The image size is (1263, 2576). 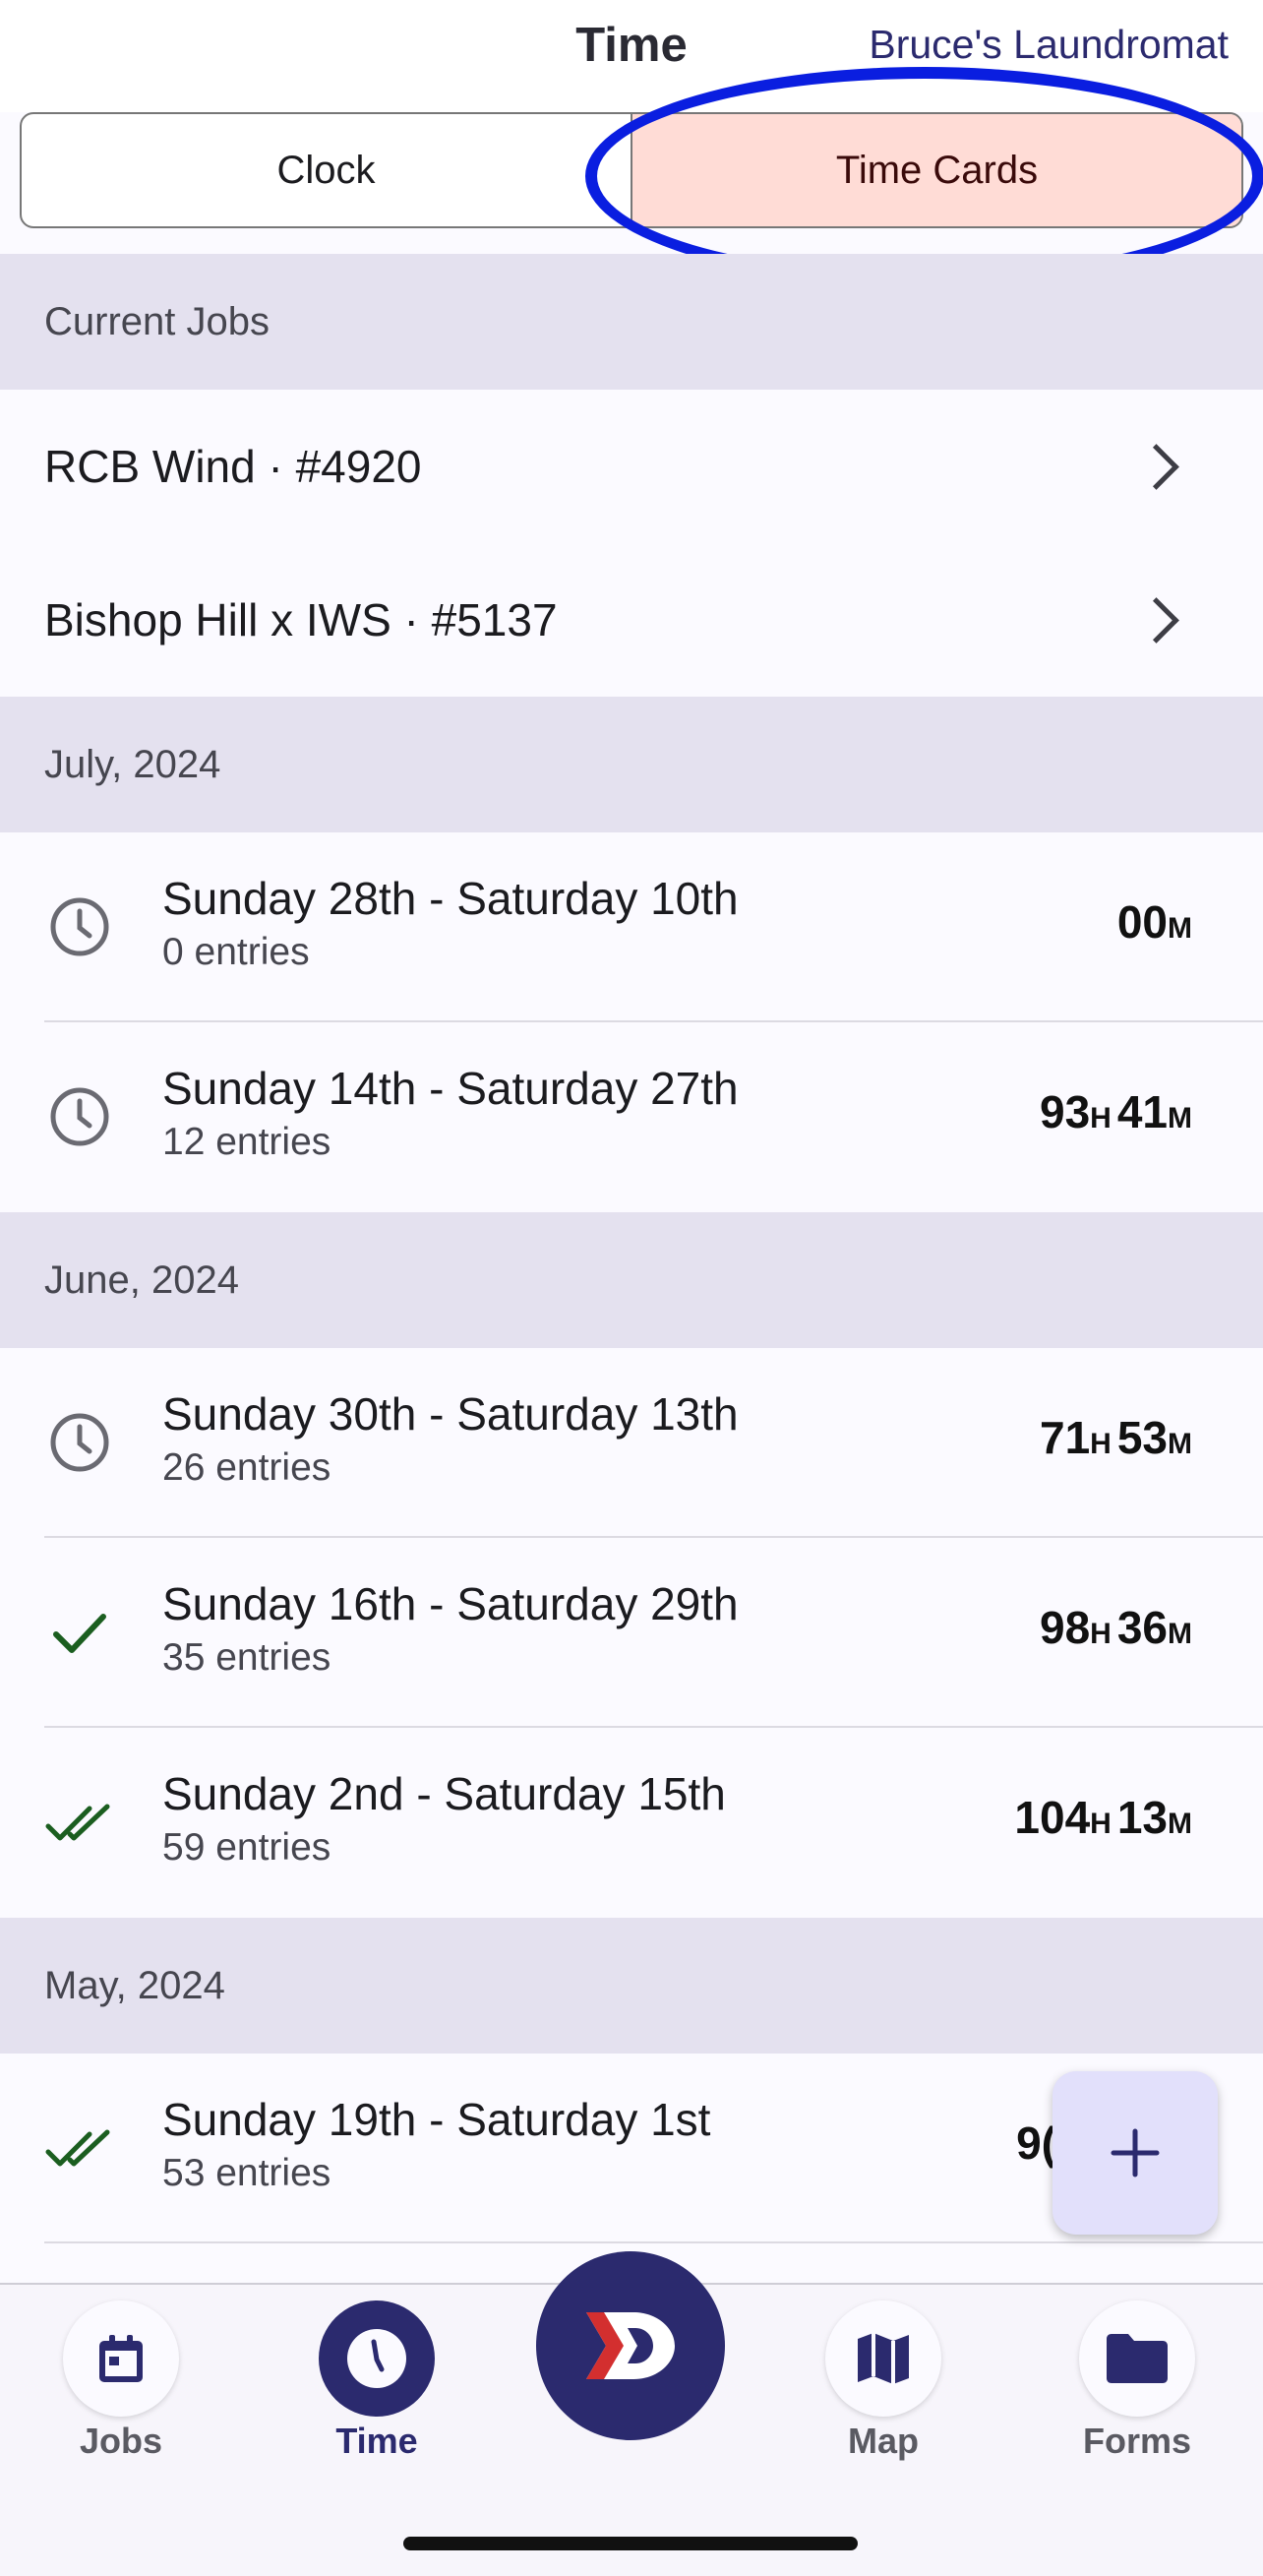 What do you see at coordinates (1142, 1111) in the screenshot?
I see `total-minutes: 41` at bounding box center [1142, 1111].